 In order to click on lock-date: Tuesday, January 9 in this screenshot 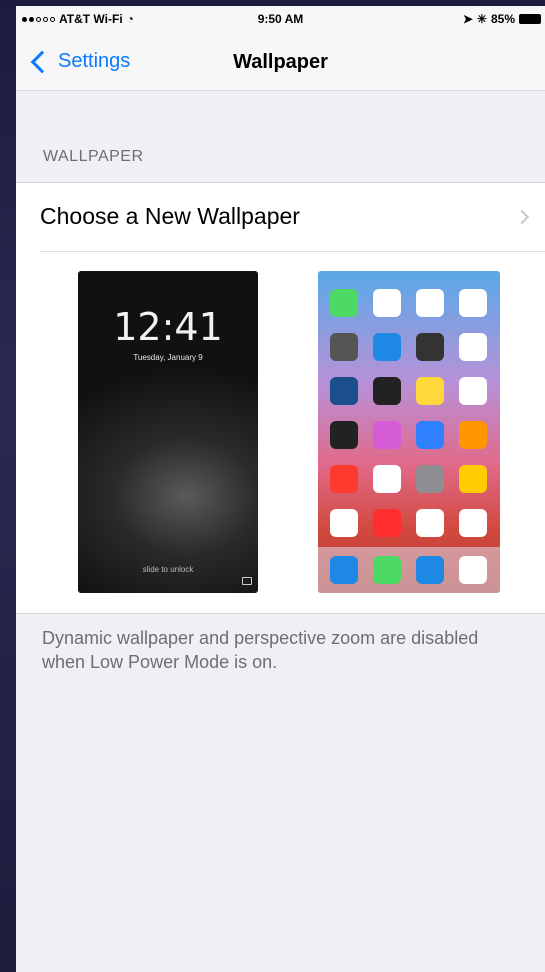, I will do `click(168, 357)`.